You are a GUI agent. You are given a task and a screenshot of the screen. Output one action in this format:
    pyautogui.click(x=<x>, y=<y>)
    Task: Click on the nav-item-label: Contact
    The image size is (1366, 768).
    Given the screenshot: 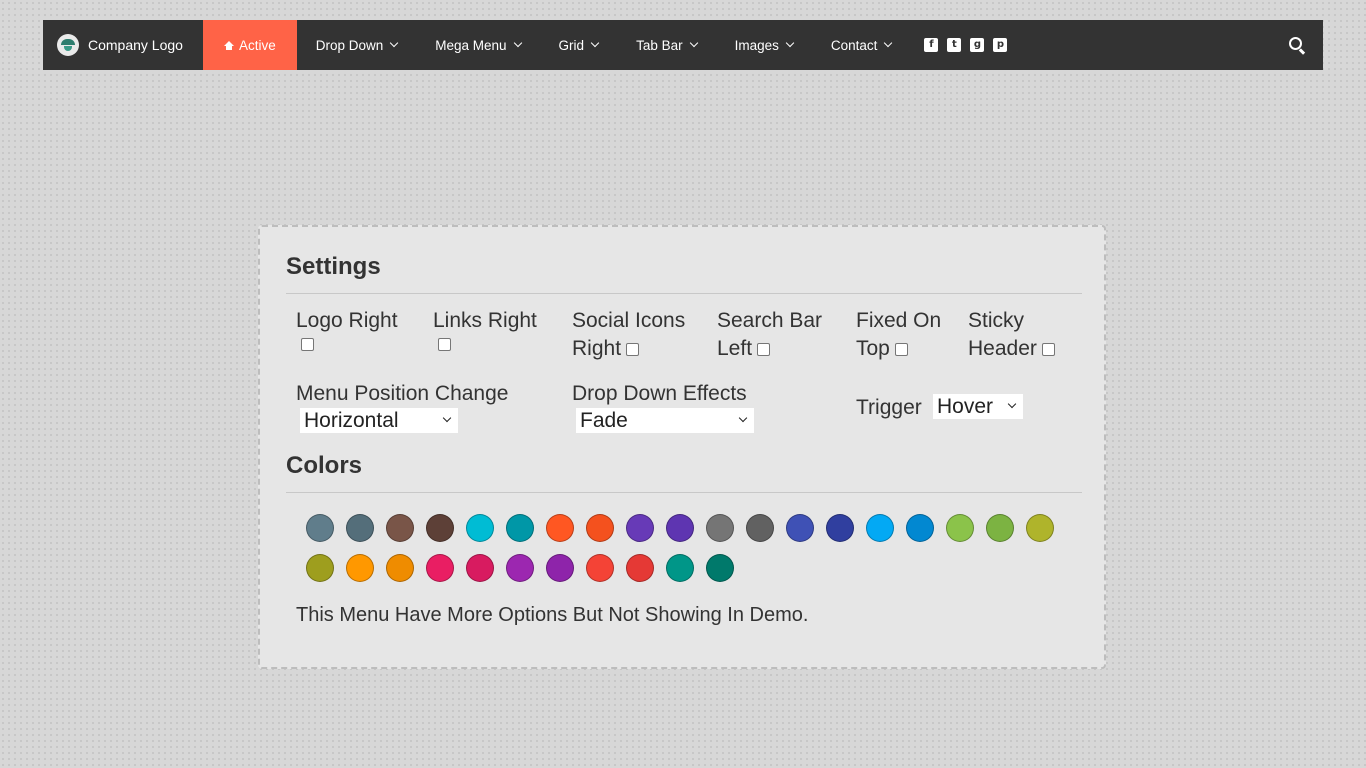 What is the action you would take?
    pyautogui.click(x=854, y=45)
    